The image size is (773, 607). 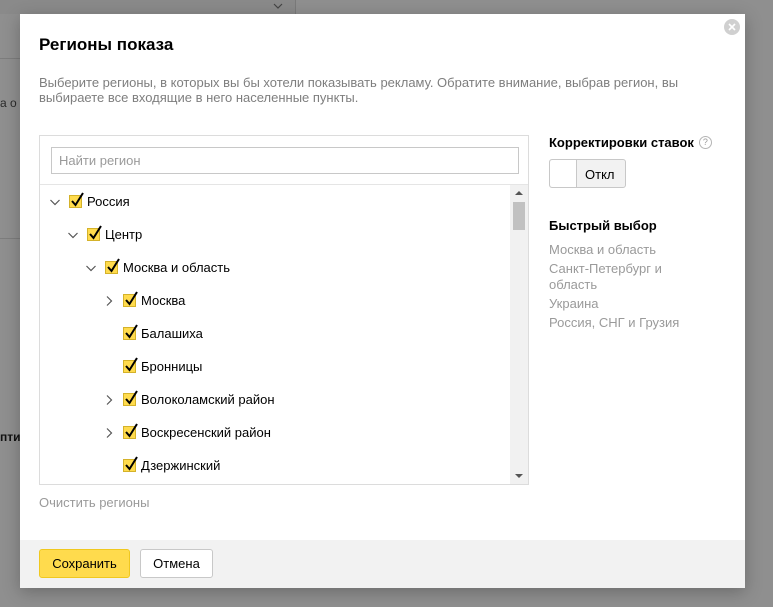 I want to click on tree-row: Москва, so click(x=144, y=300).